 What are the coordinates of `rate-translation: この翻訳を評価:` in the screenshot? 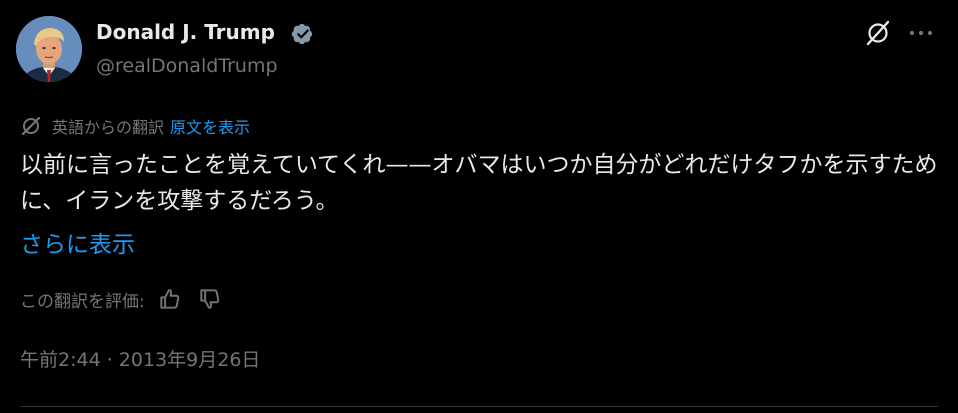 It's located at (128, 299).